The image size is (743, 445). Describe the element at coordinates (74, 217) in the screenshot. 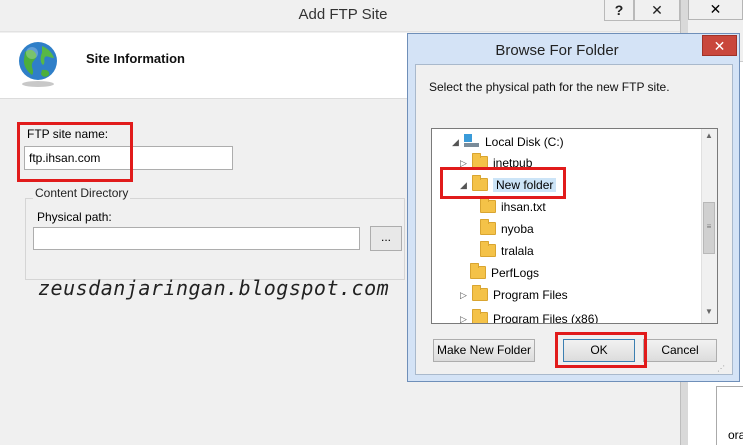

I see `physical-path-label: Physical path:` at that location.